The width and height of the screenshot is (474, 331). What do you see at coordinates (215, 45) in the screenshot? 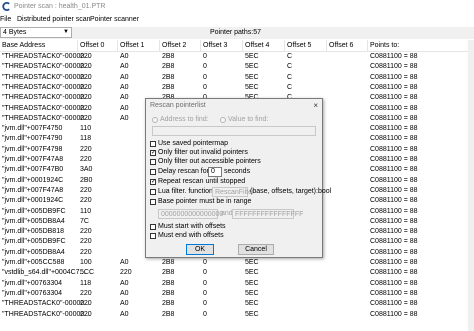
I see `column-header: Offset 3` at bounding box center [215, 45].